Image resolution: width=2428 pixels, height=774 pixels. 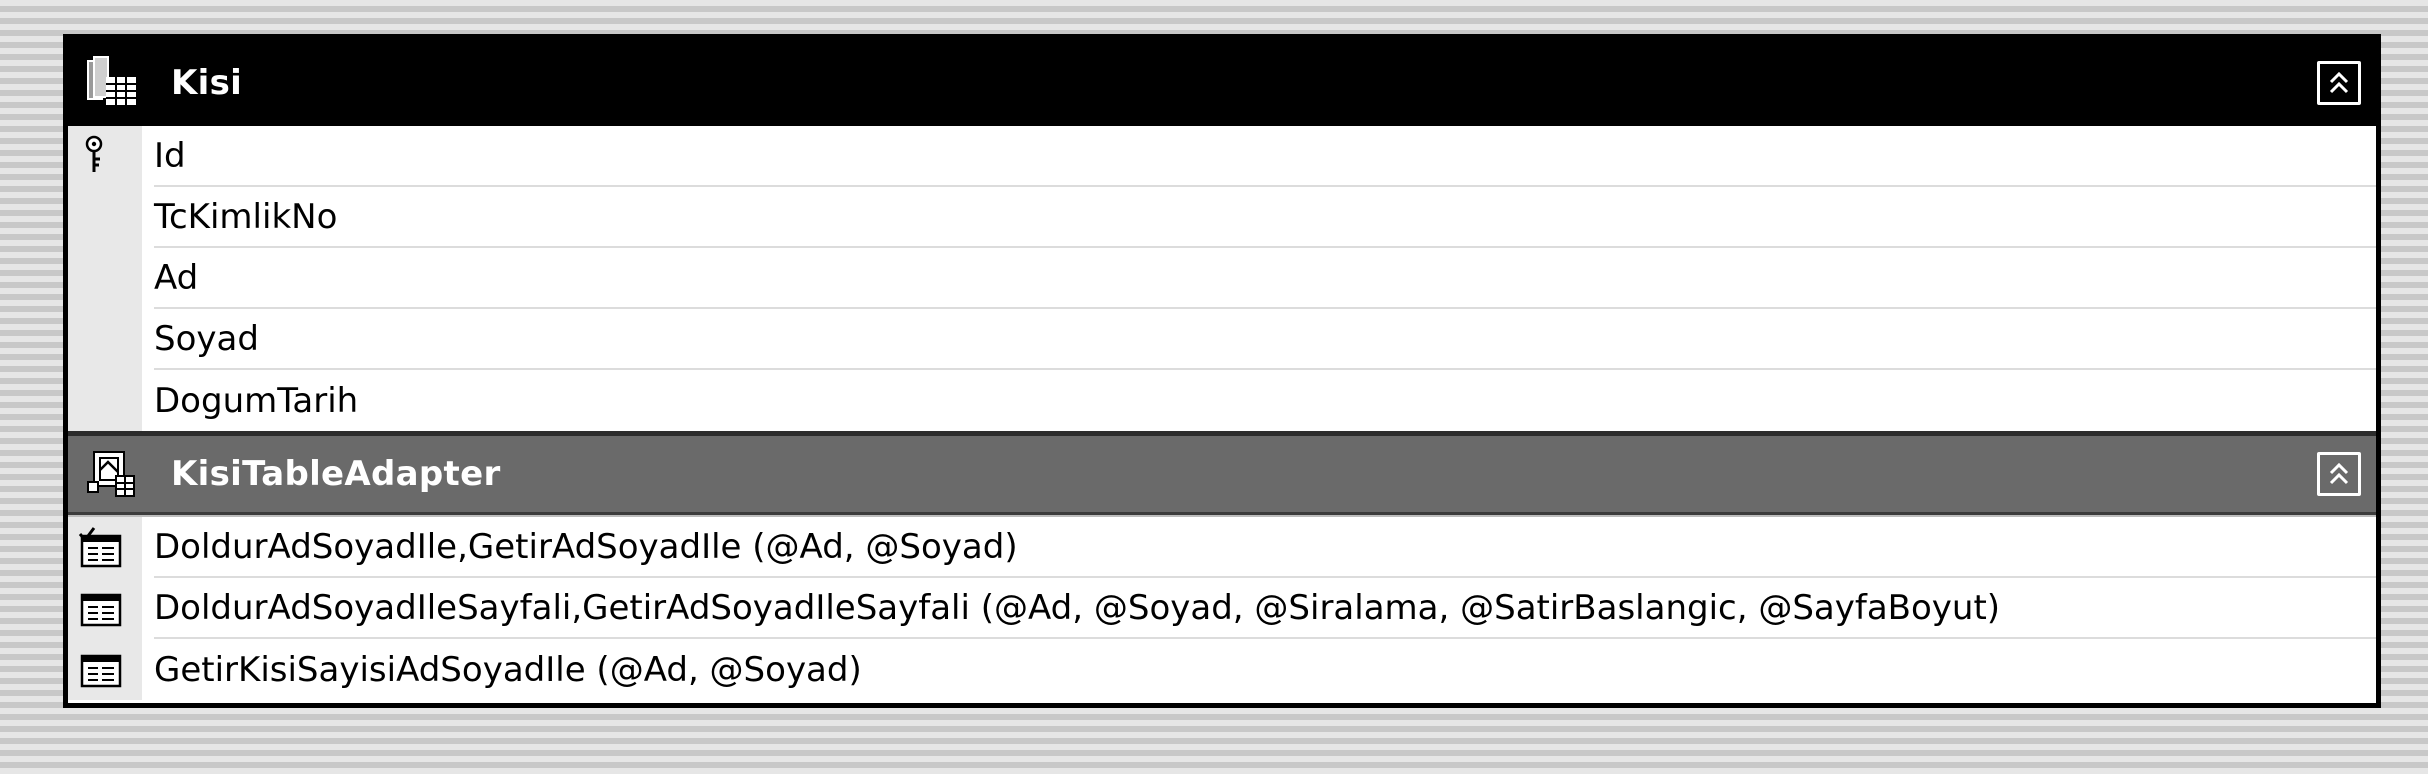 I want to click on collapse-tableadapter-button, so click(x=2339, y=474).